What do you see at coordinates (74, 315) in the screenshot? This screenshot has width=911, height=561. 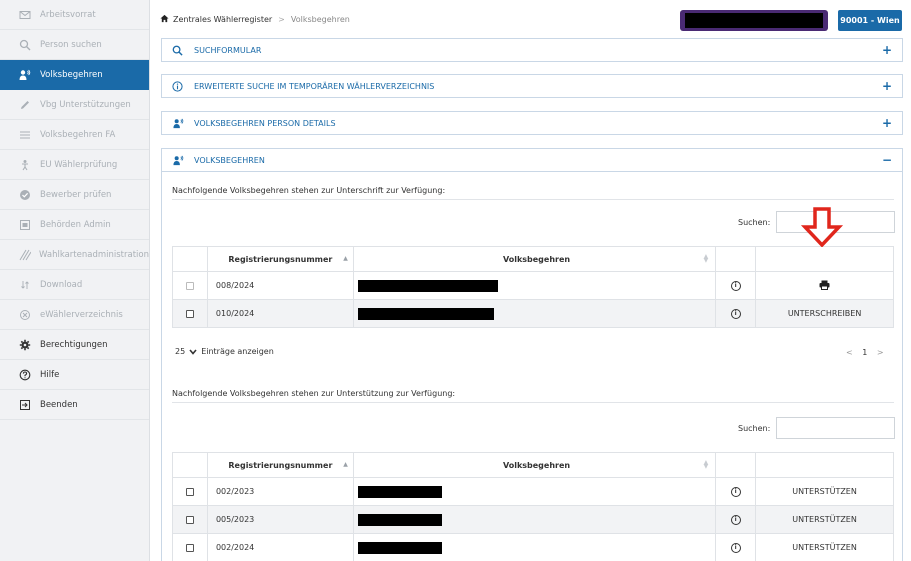 I see `sidebar-item-ewaehlerverzeichnis: eWählerverzeichnis` at bounding box center [74, 315].